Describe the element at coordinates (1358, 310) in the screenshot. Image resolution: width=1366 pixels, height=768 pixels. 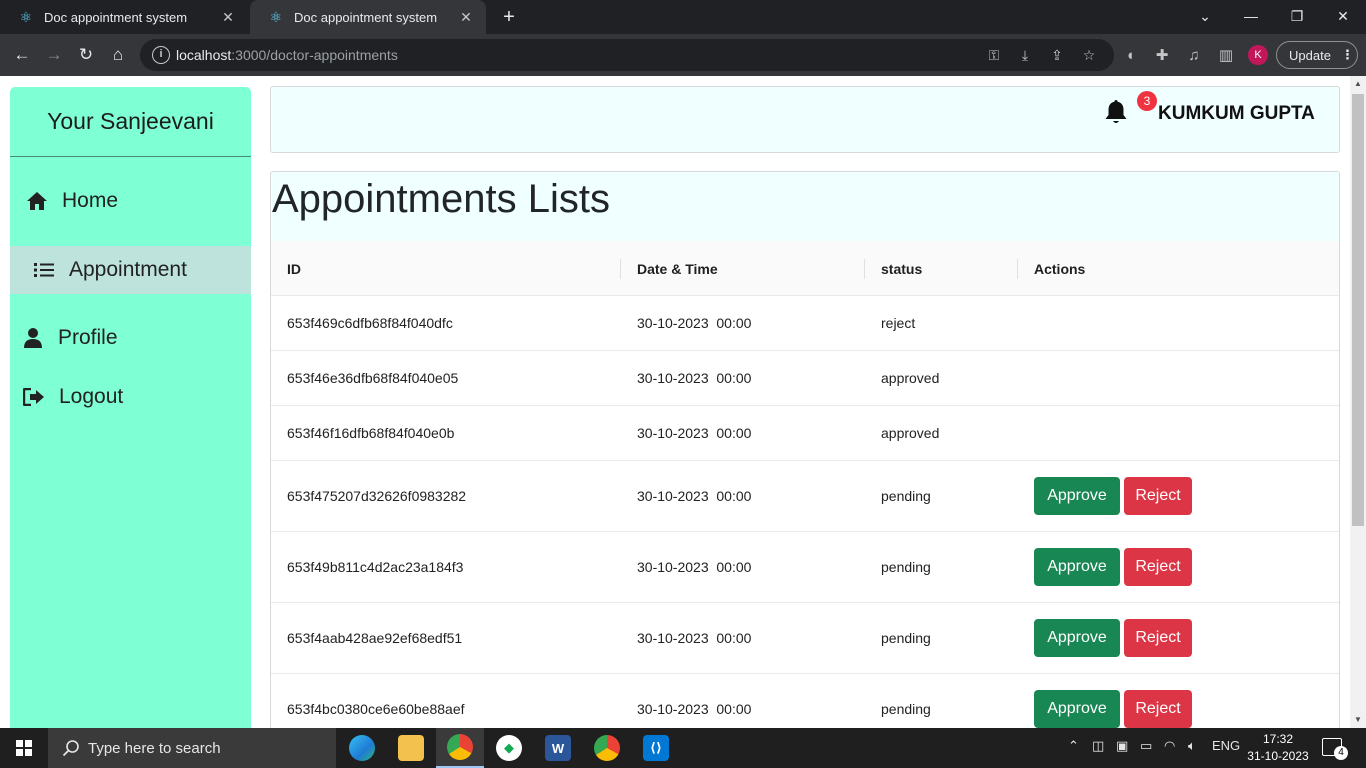
I see `scrollbar-thumb` at that location.